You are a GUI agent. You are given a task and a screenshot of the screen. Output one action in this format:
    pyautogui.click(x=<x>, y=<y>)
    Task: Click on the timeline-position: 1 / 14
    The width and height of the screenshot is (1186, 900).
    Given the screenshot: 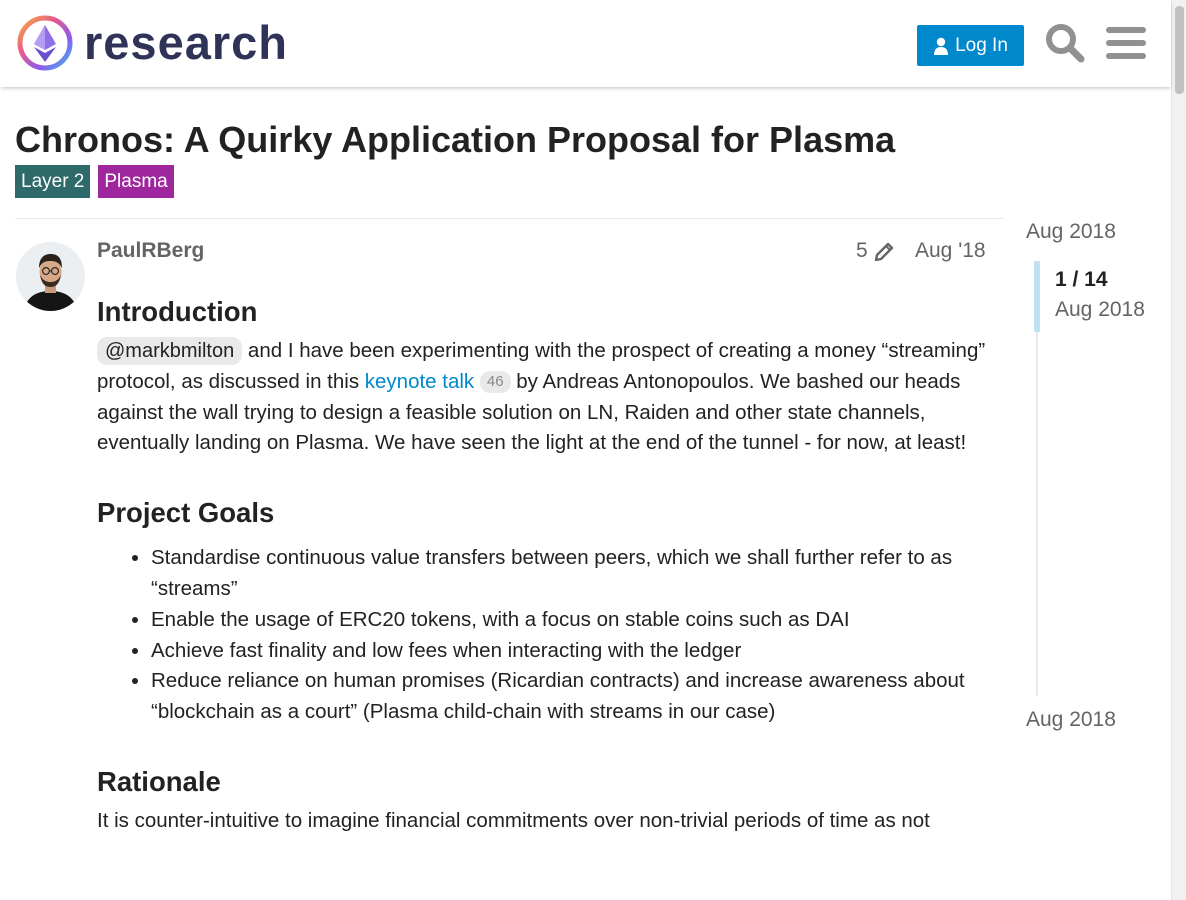 What is the action you would take?
    pyautogui.click(x=1081, y=279)
    